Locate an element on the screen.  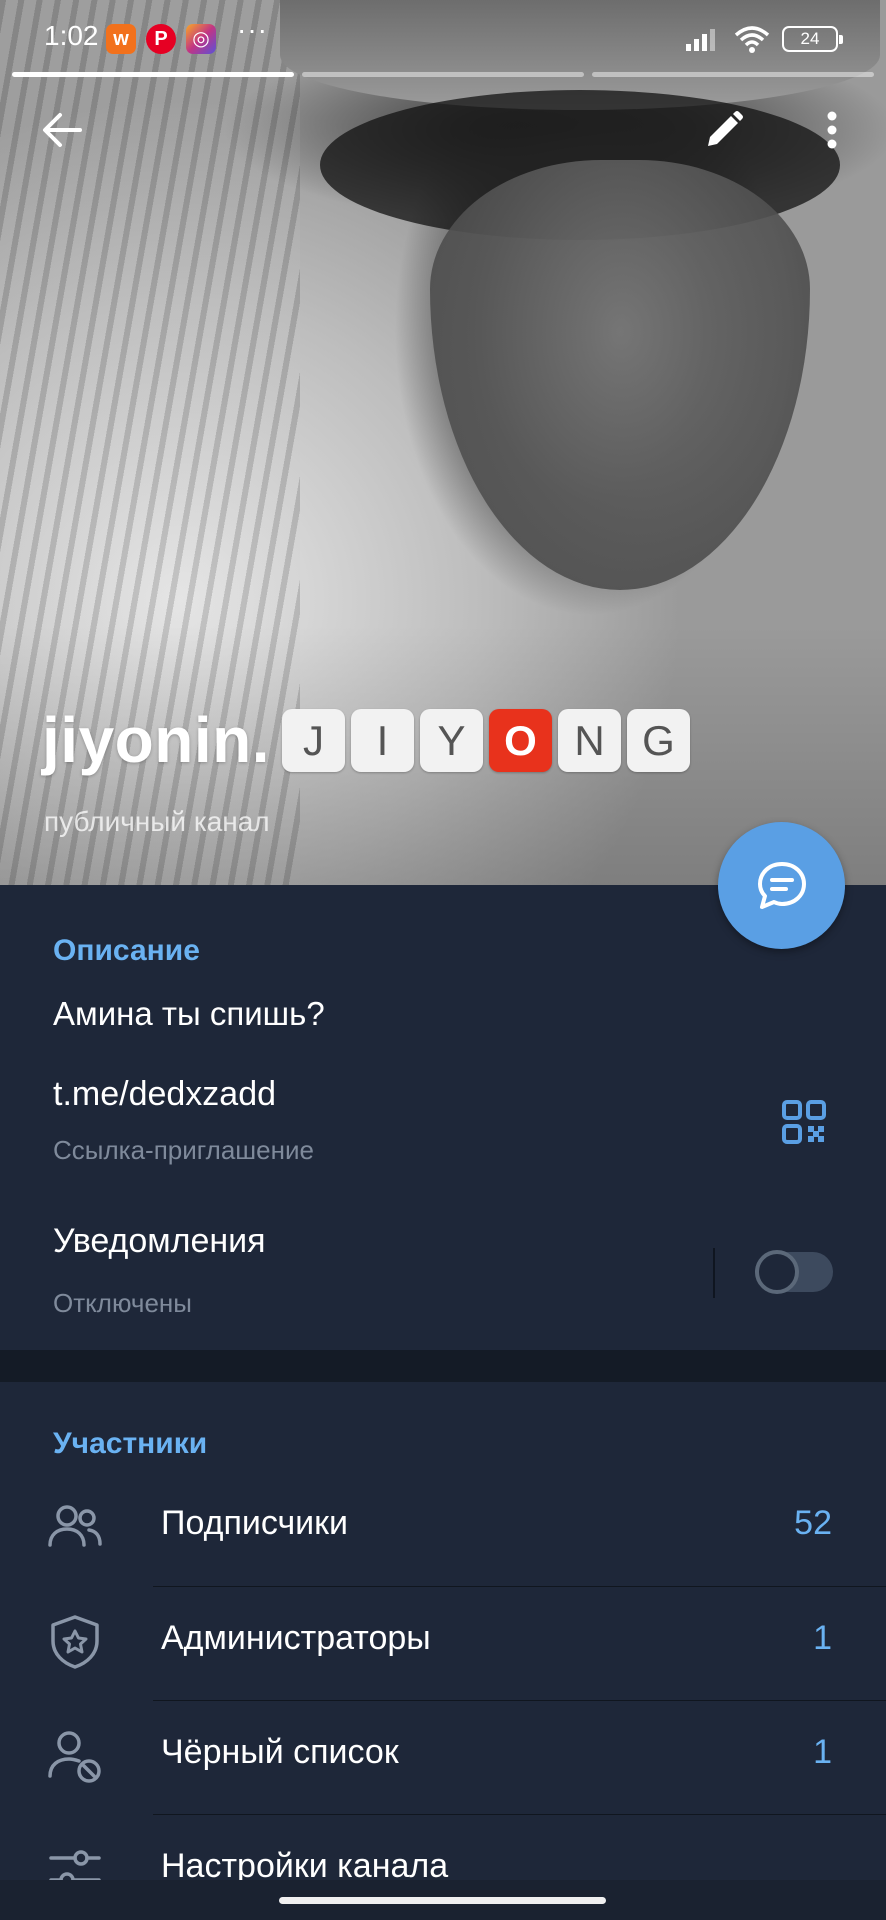
letter-tile: G is located at coordinates (658, 740).